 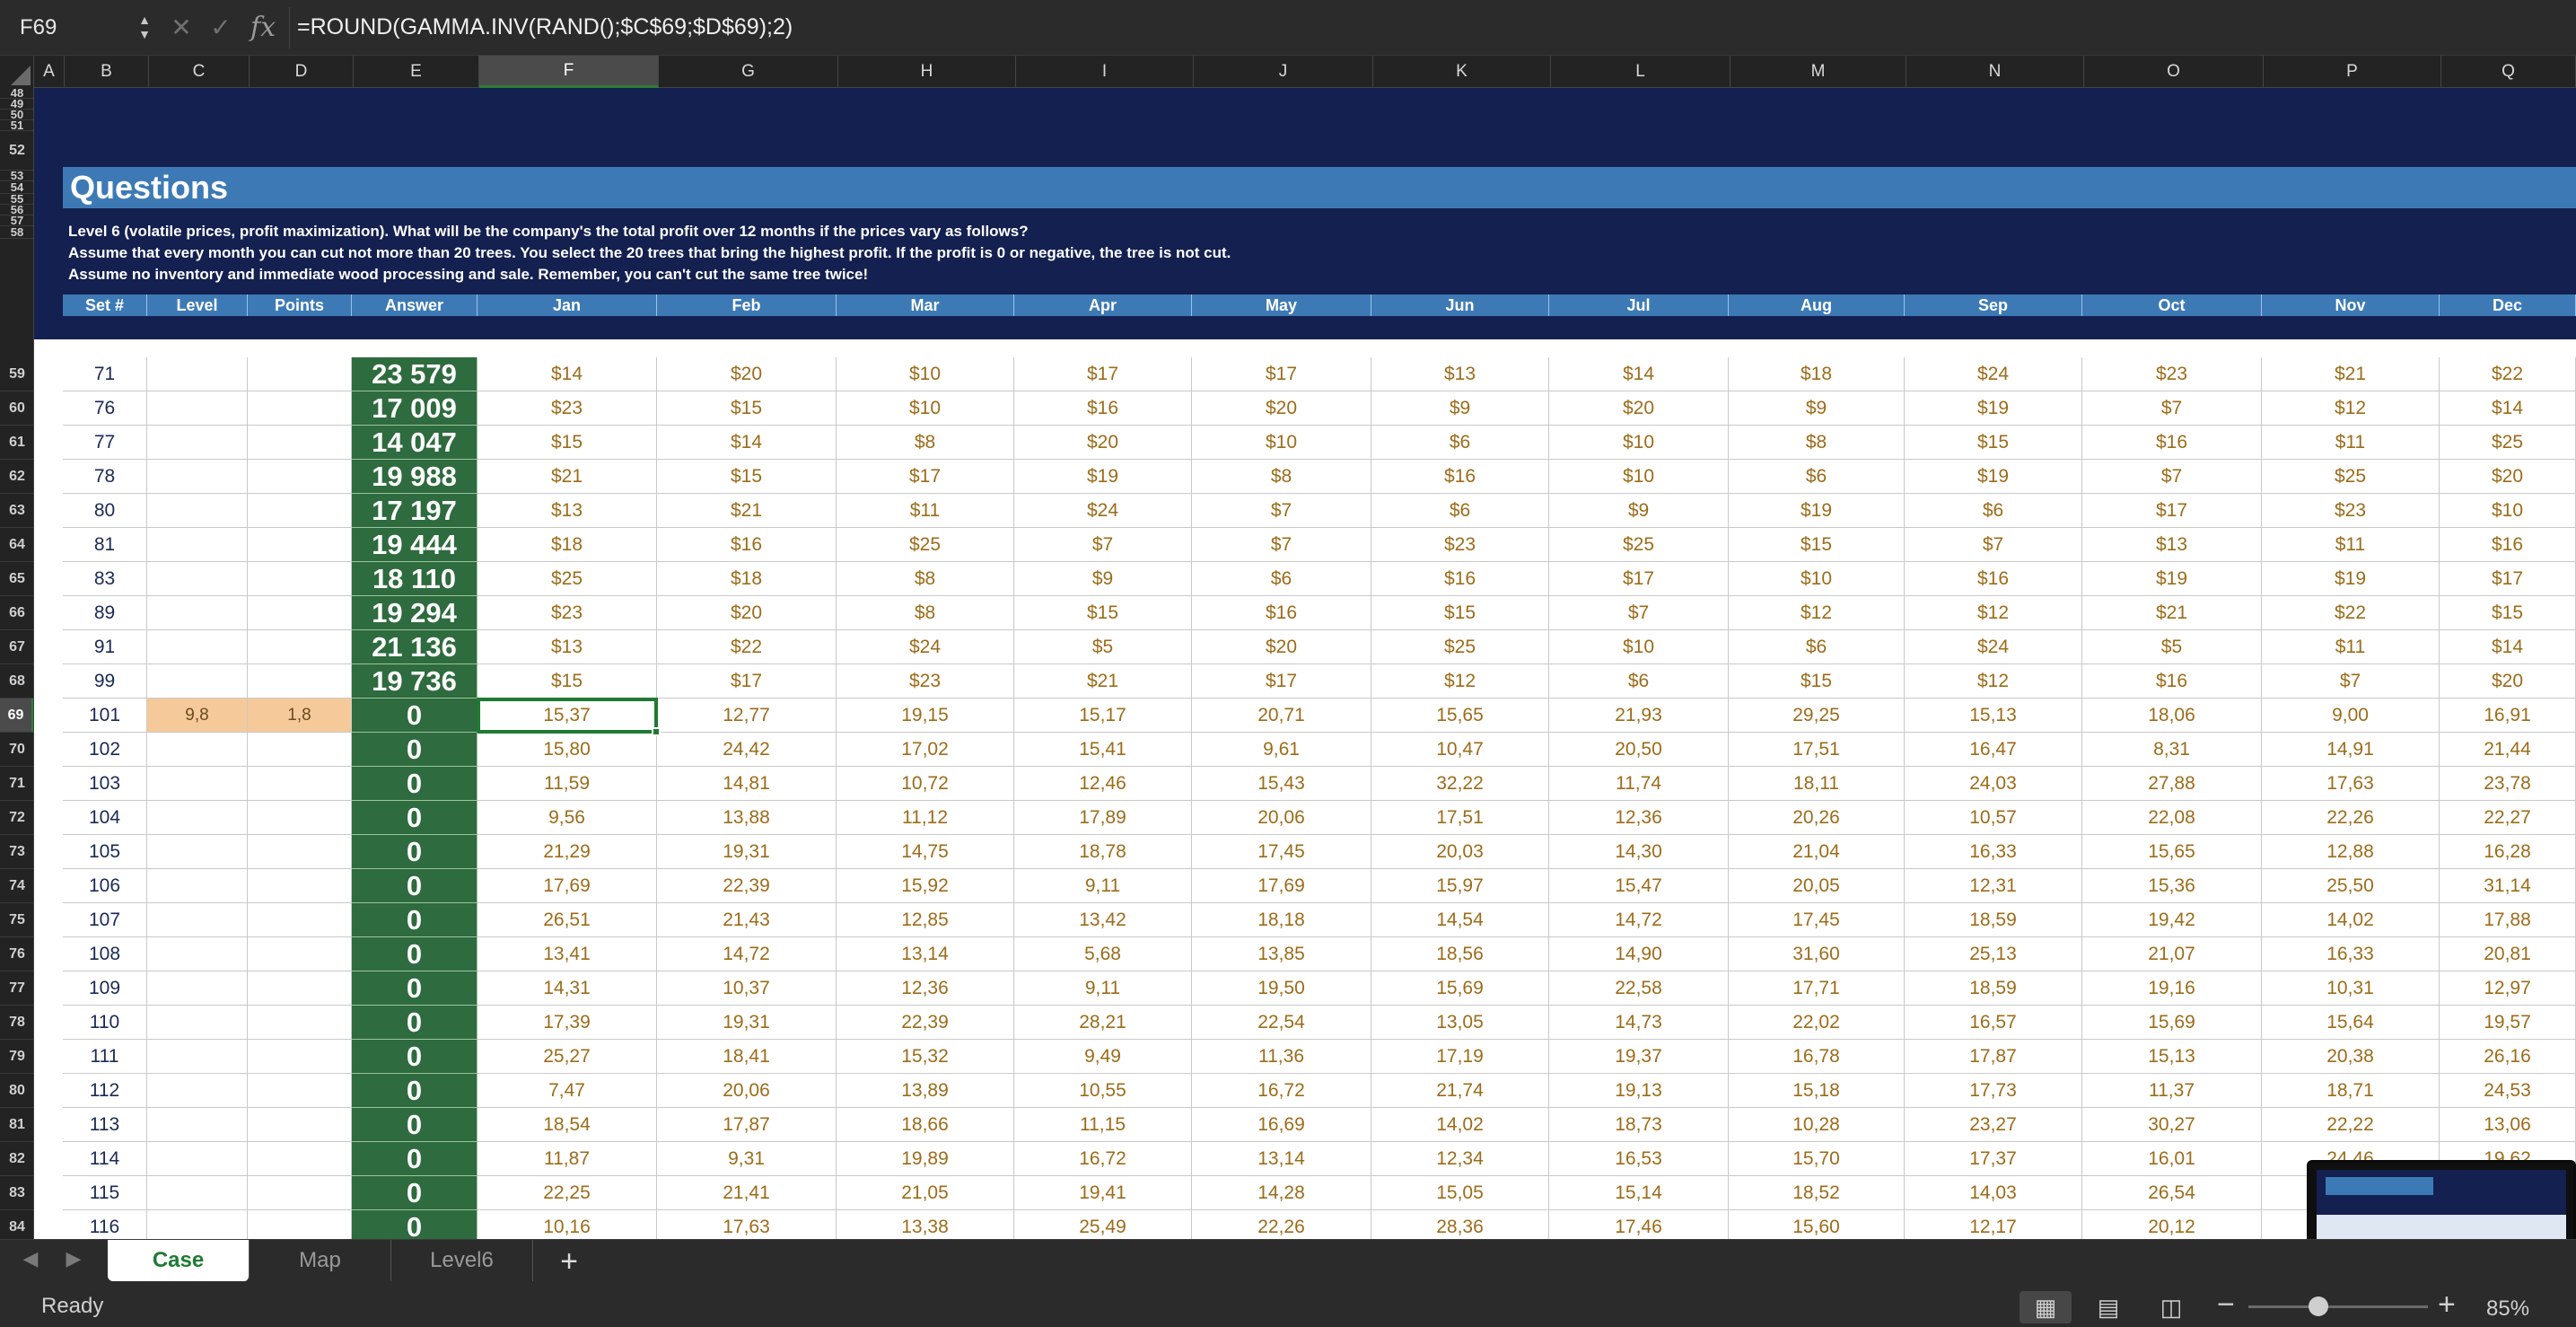 I want to click on price-cell: 12,46, so click(x=1103, y=784).